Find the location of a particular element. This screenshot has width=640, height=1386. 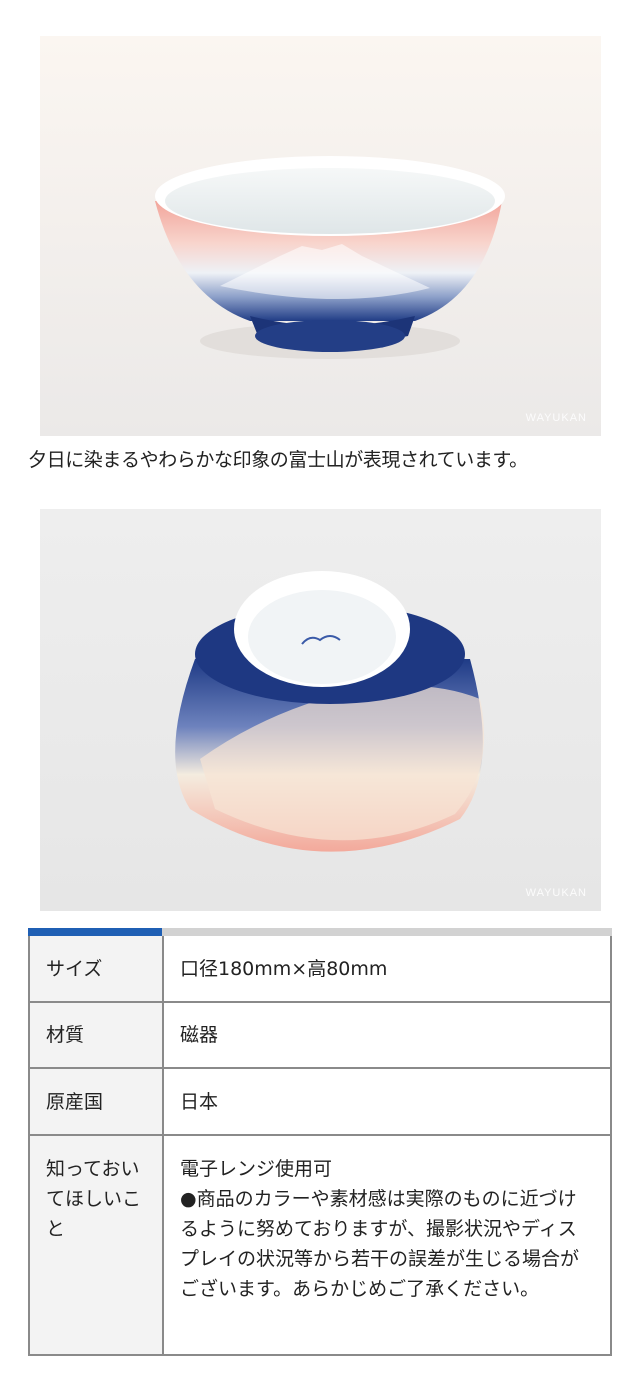

spec-label-notes: 知っておいてほしいこと is located at coordinates (96, 1245).